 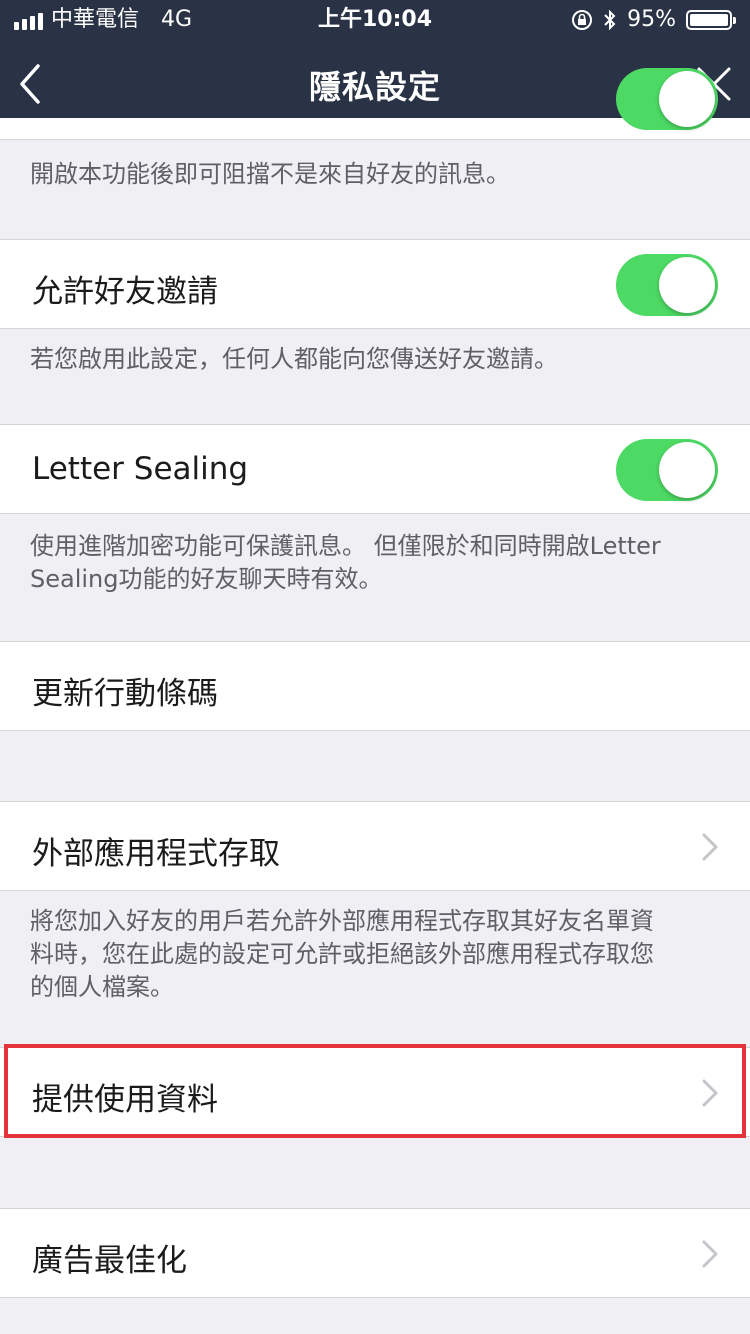 What do you see at coordinates (375, 104) in the screenshot?
I see `block-messages-row` at bounding box center [375, 104].